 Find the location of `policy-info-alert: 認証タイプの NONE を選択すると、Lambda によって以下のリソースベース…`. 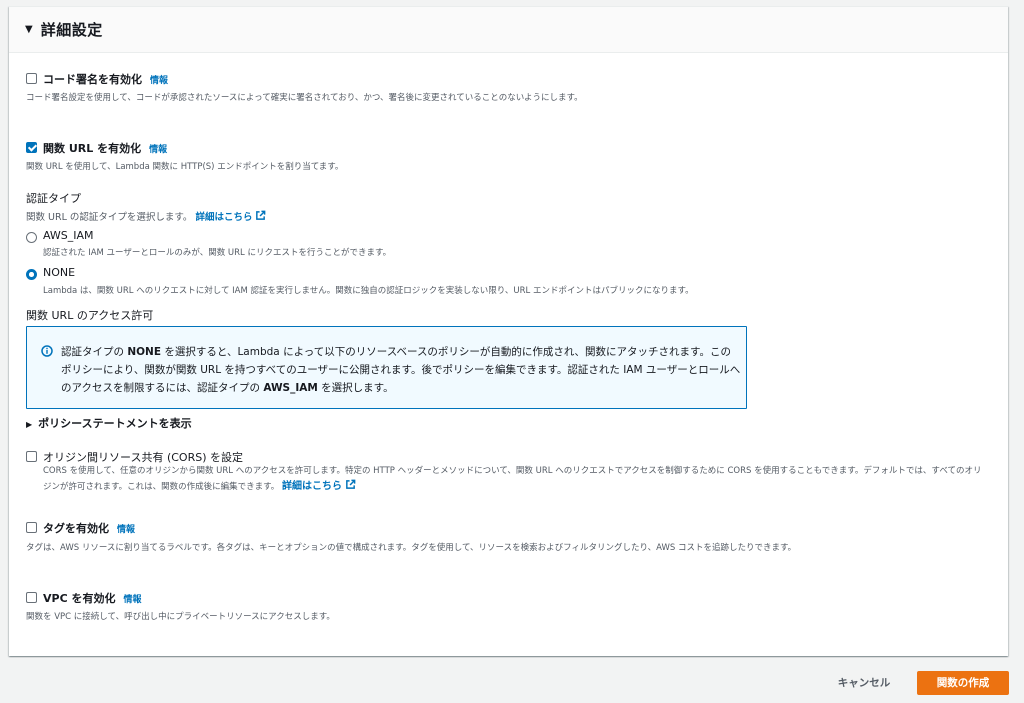

policy-info-alert: 認証タイプの NONE を選択すると、Lambda によって以下のリソースベース… is located at coordinates (386, 367).